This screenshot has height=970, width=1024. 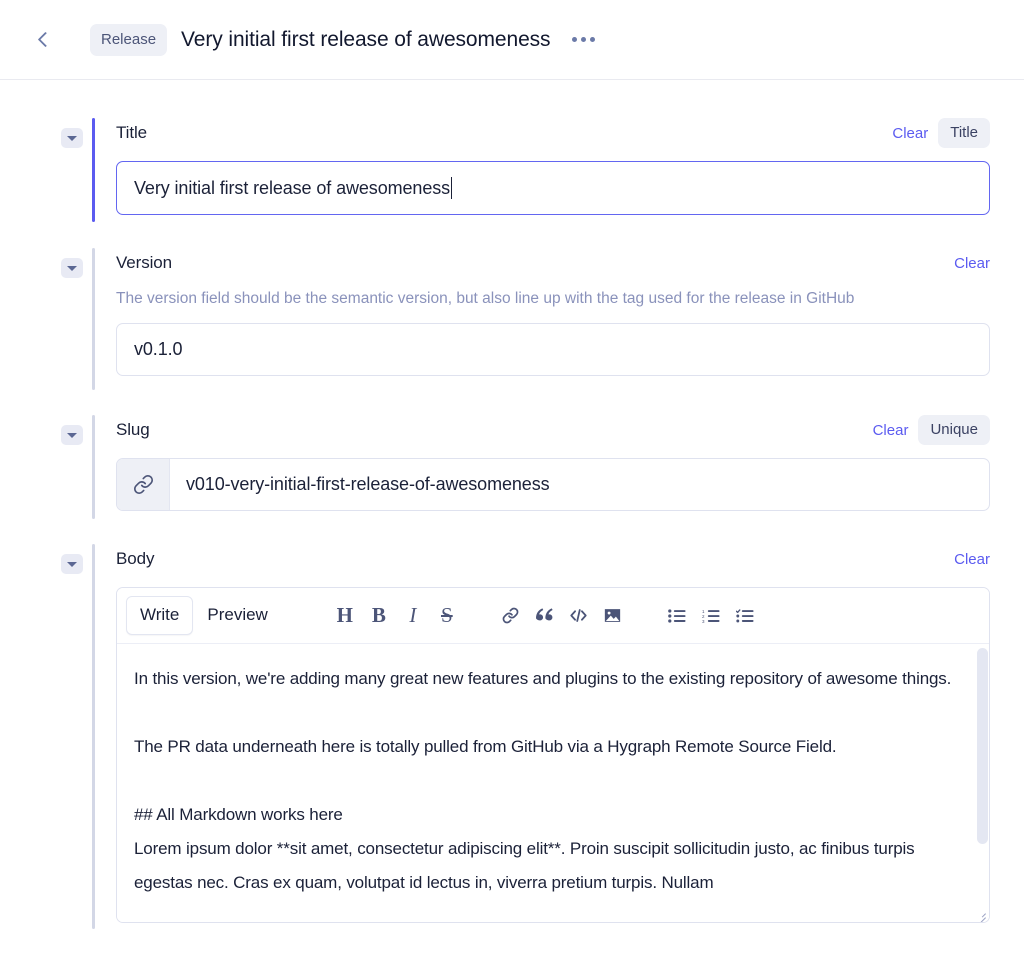 What do you see at coordinates (745, 616) in the screenshot?
I see `checklist-icon` at bounding box center [745, 616].